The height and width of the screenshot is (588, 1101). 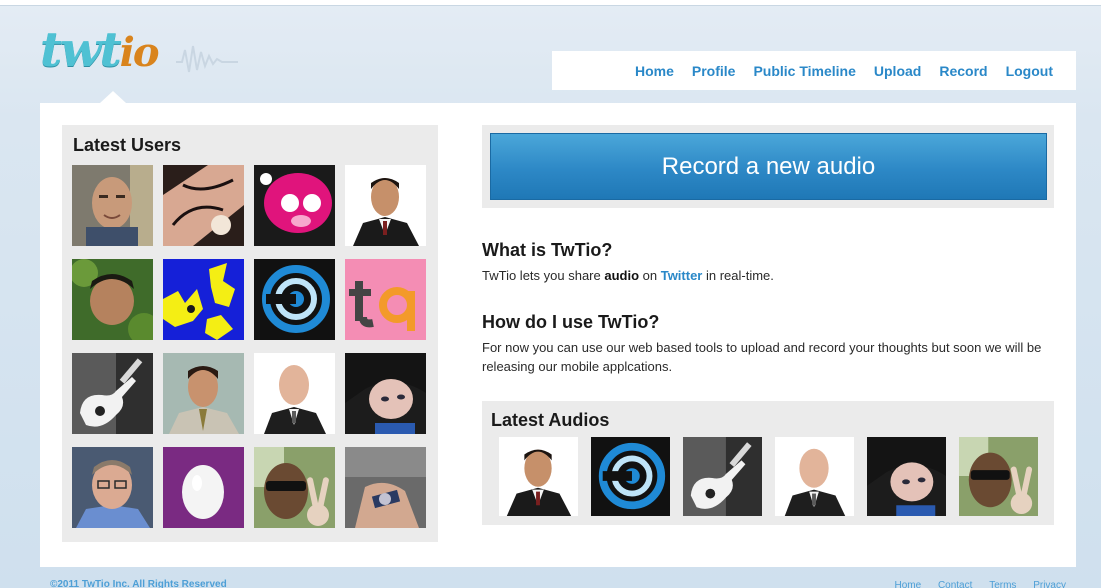 I want to click on audio-thumb-man-sunglasses-peace, so click(x=998, y=476).